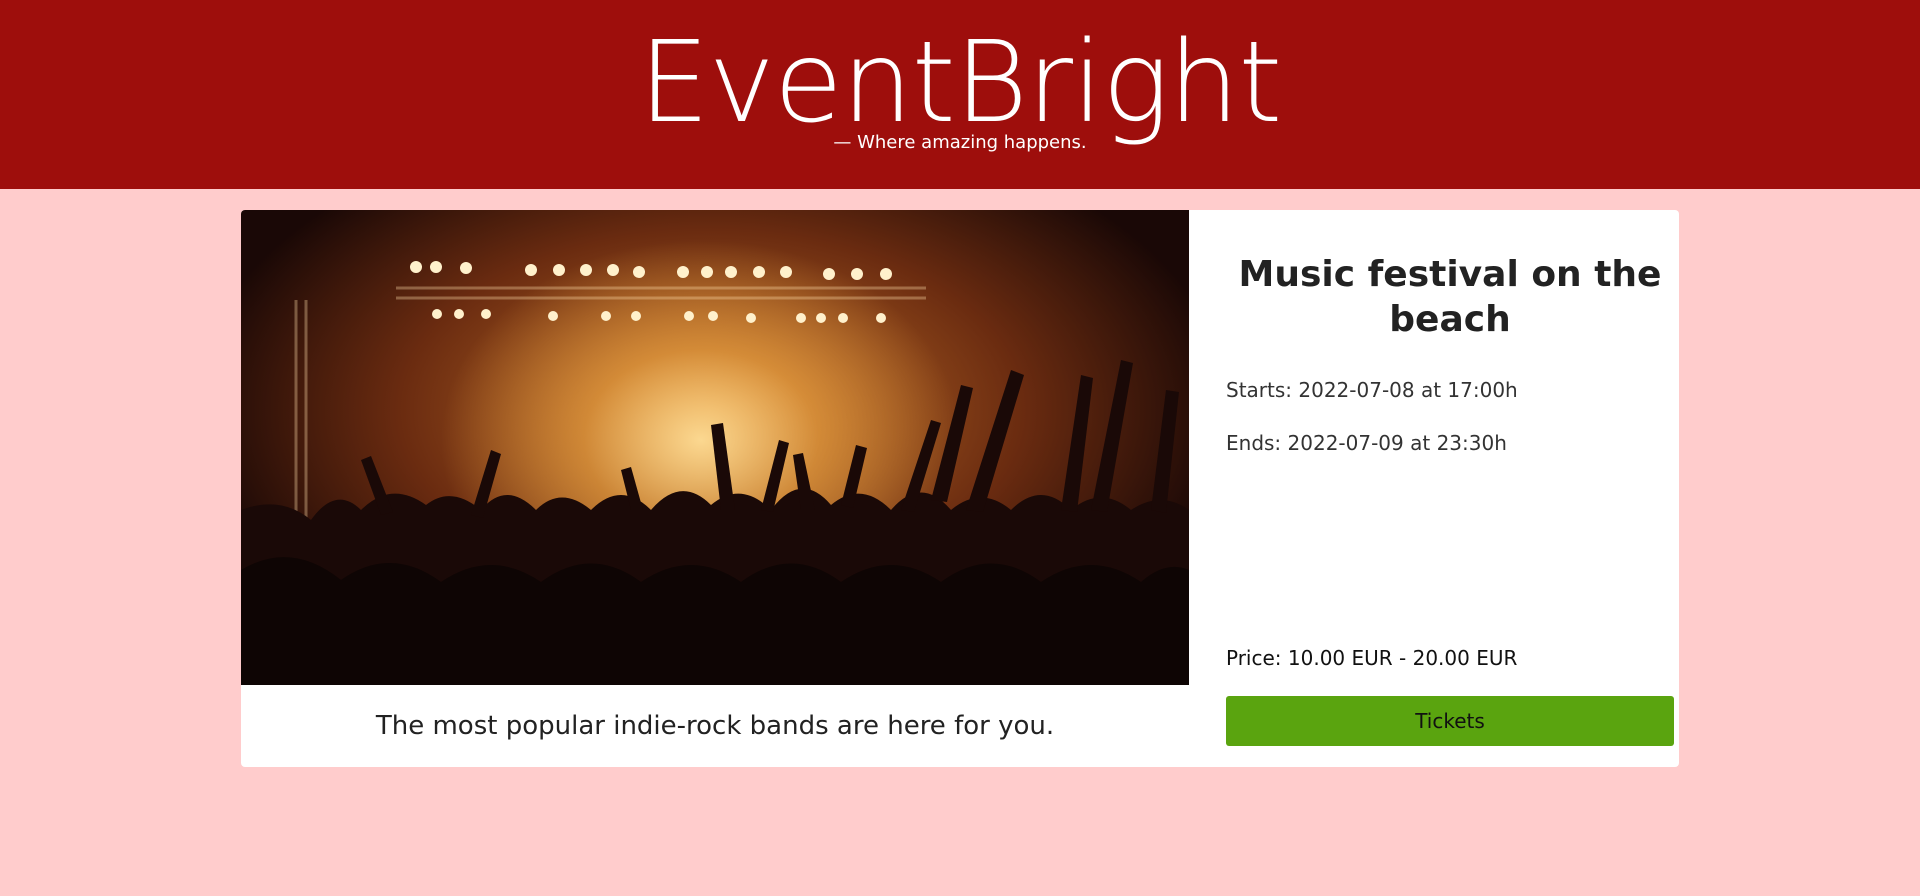 This screenshot has height=896, width=1920. What do you see at coordinates (960, 83) in the screenshot?
I see `site-logo-text: EventBright` at bounding box center [960, 83].